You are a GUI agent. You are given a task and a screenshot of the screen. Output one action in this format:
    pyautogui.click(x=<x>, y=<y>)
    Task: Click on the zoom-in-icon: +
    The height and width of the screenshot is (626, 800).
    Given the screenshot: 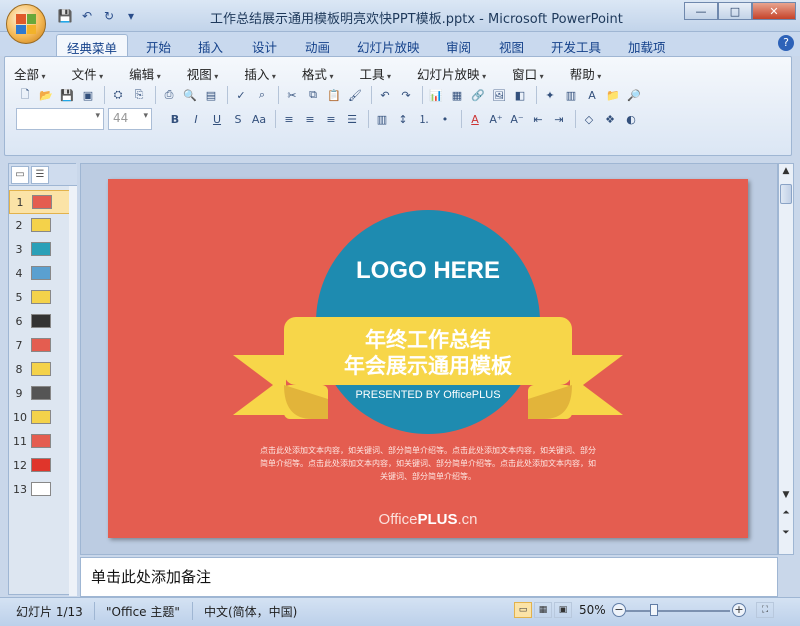 What is the action you would take?
    pyautogui.click(x=739, y=610)
    